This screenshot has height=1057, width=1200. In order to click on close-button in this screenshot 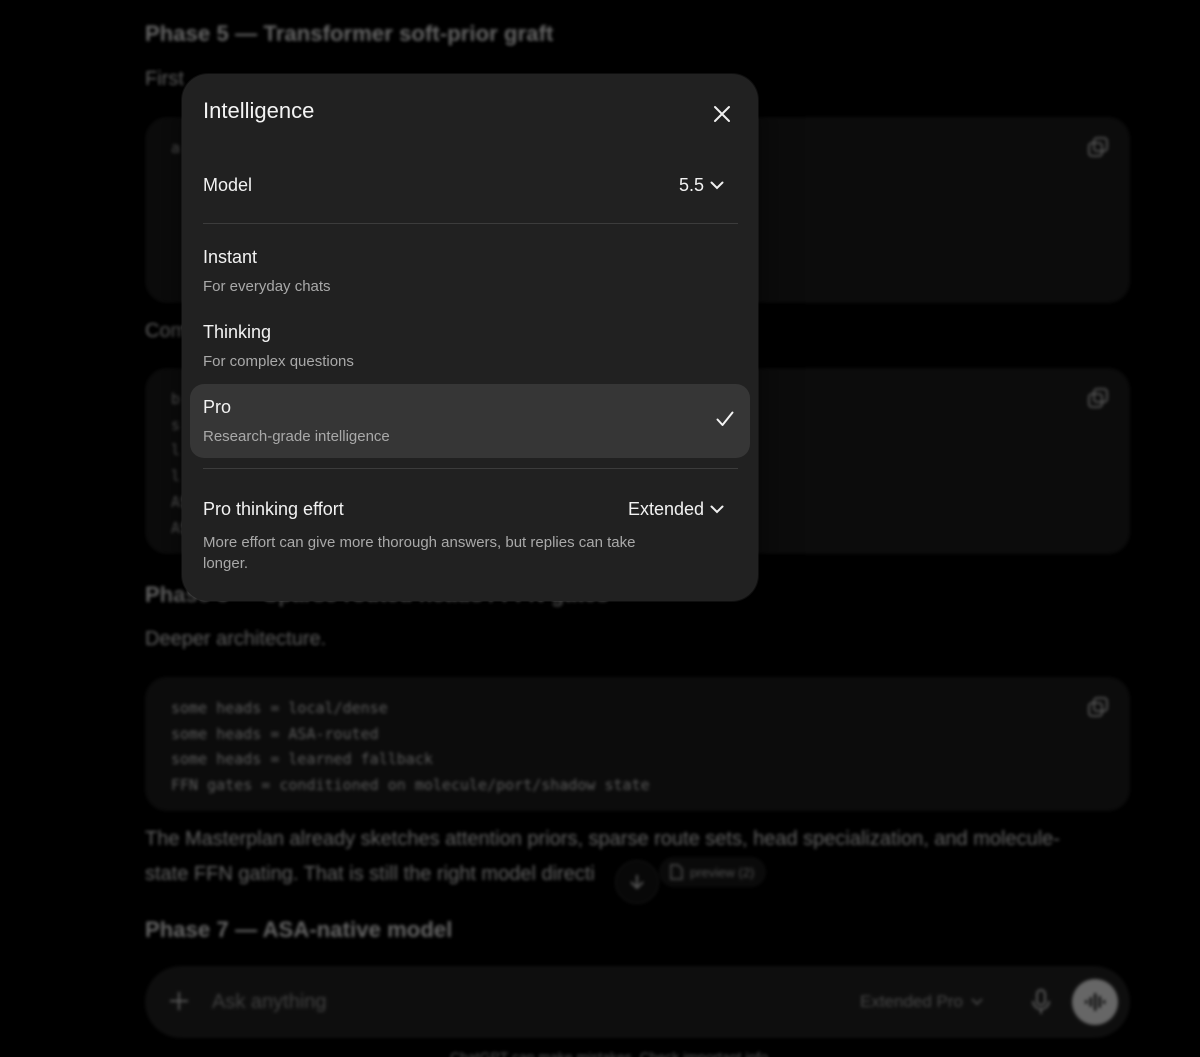, I will do `click(722, 114)`.